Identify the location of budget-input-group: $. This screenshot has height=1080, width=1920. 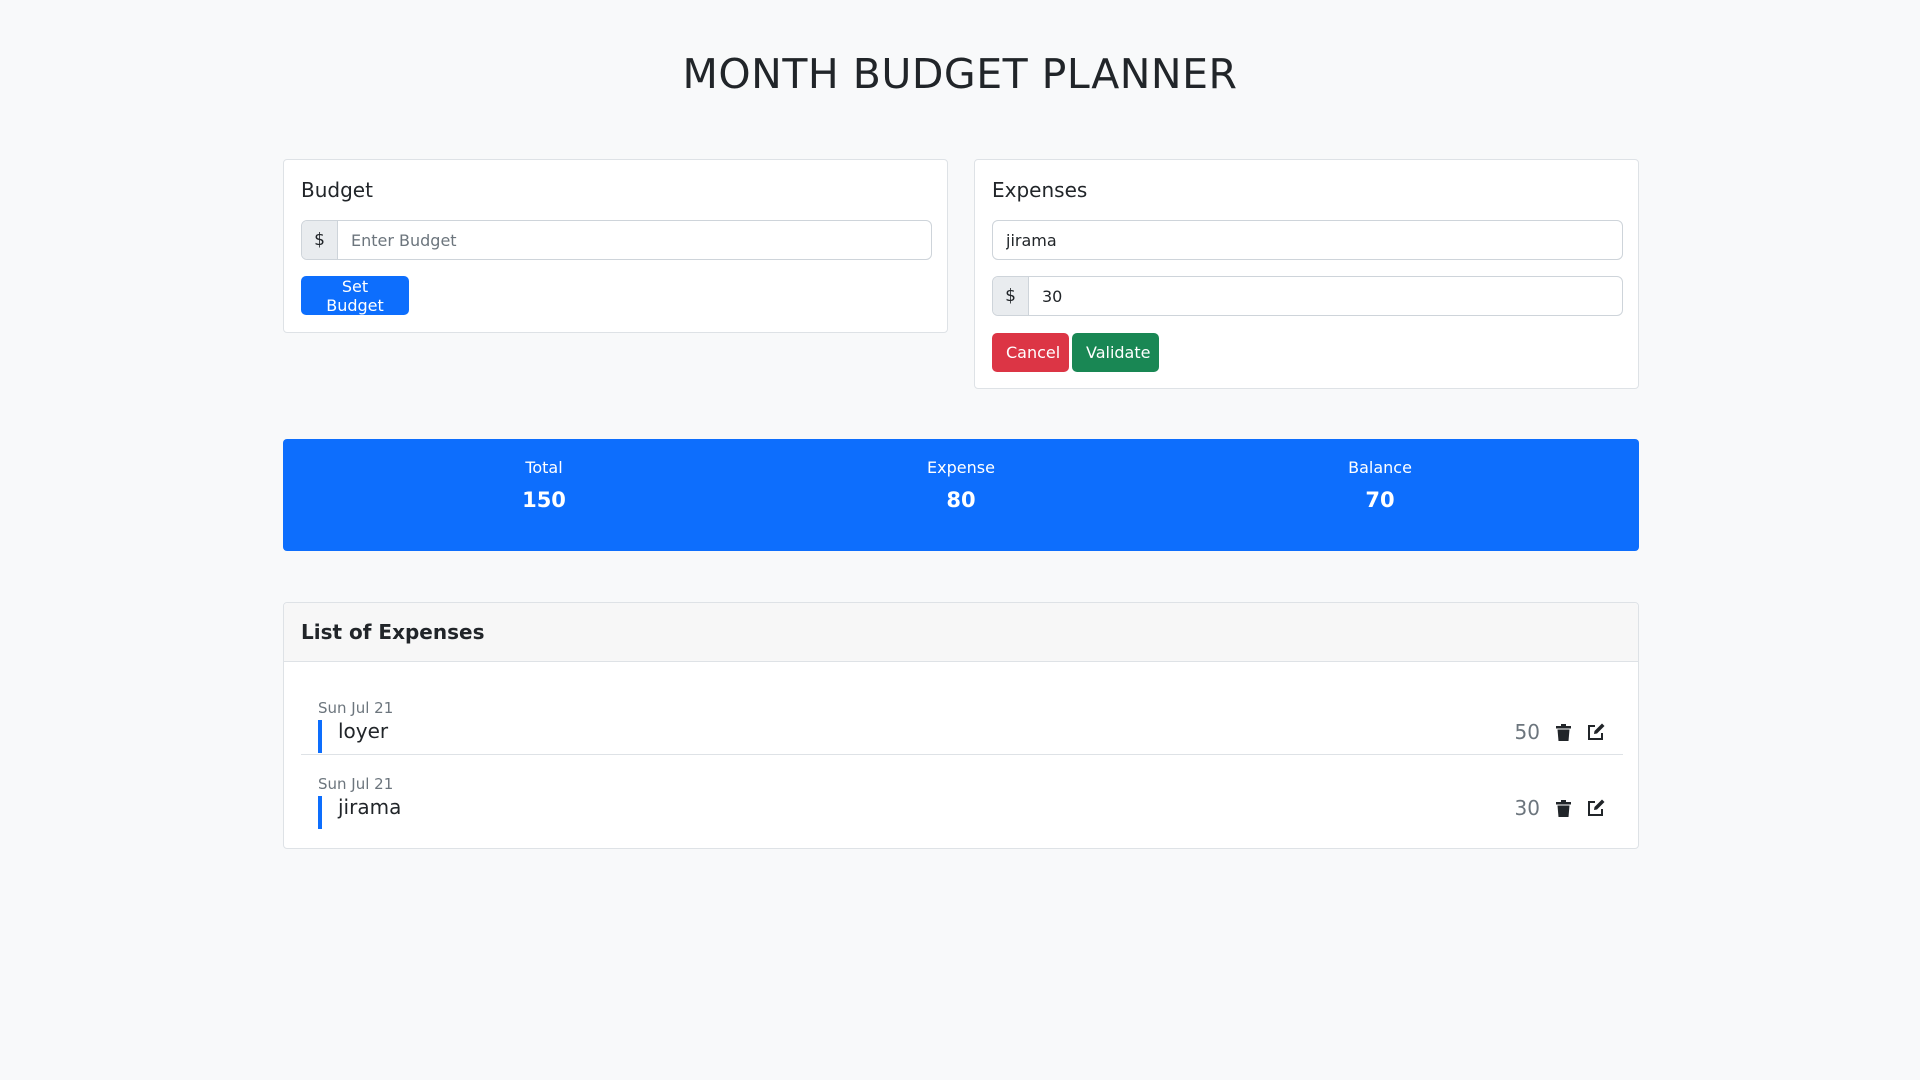
(616, 240).